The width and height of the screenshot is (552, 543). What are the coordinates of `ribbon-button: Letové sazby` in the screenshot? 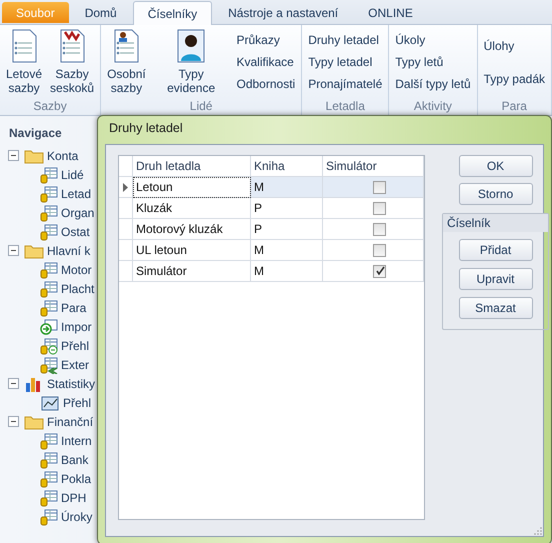 It's located at (24, 81).